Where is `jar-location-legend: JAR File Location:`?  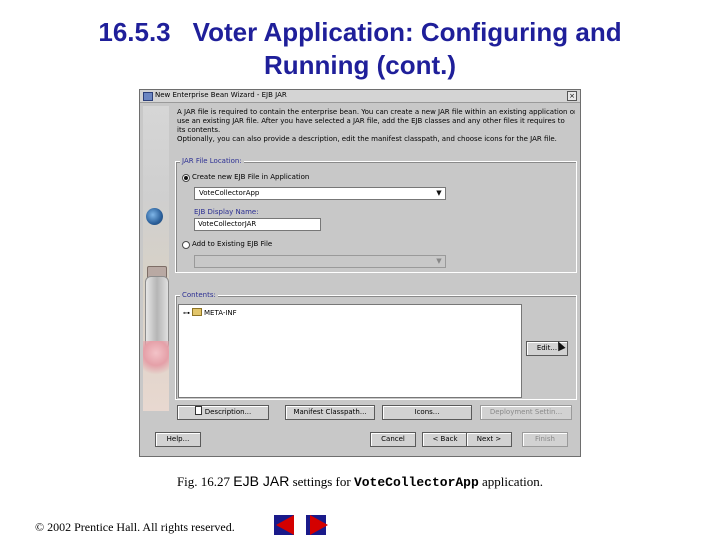 jar-location-legend: JAR File Location: is located at coordinates (212, 161).